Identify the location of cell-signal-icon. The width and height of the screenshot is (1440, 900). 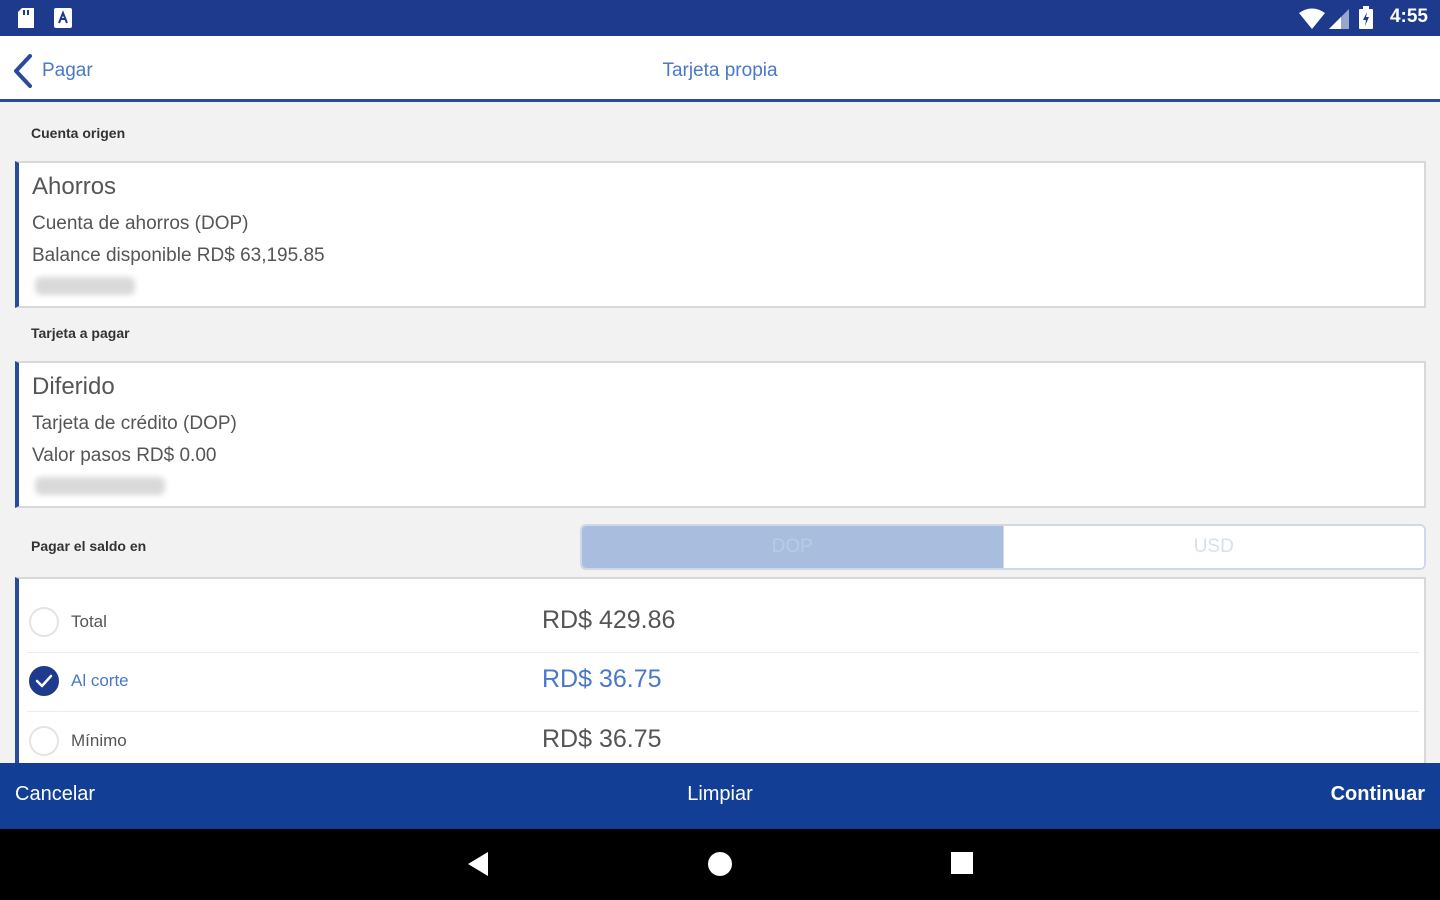
(1339, 19).